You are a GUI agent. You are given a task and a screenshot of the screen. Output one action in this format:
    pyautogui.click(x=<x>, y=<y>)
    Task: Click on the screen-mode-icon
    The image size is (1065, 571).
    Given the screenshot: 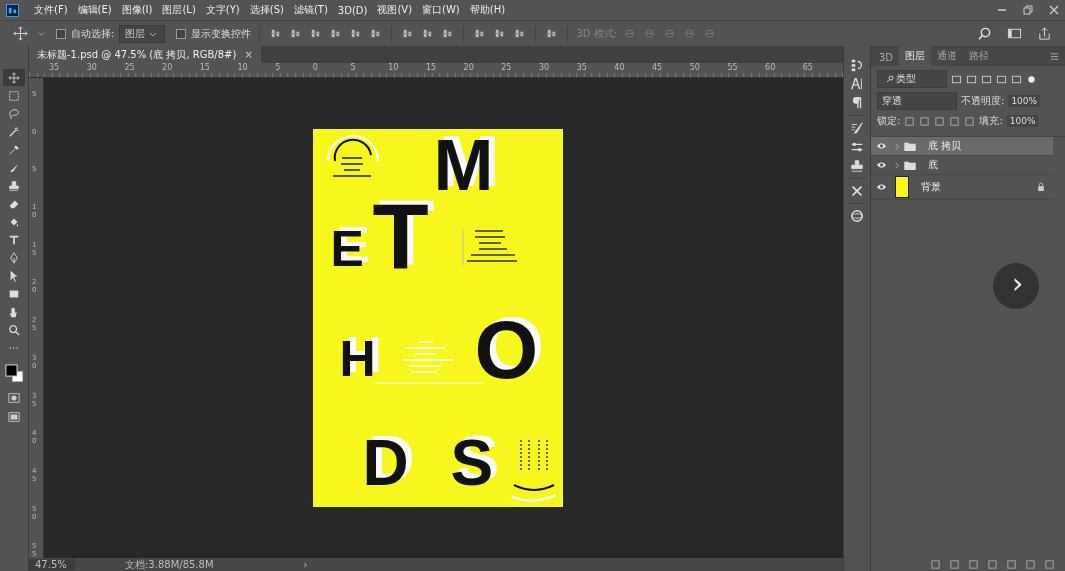 What is the action you would take?
    pyautogui.click(x=14, y=417)
    